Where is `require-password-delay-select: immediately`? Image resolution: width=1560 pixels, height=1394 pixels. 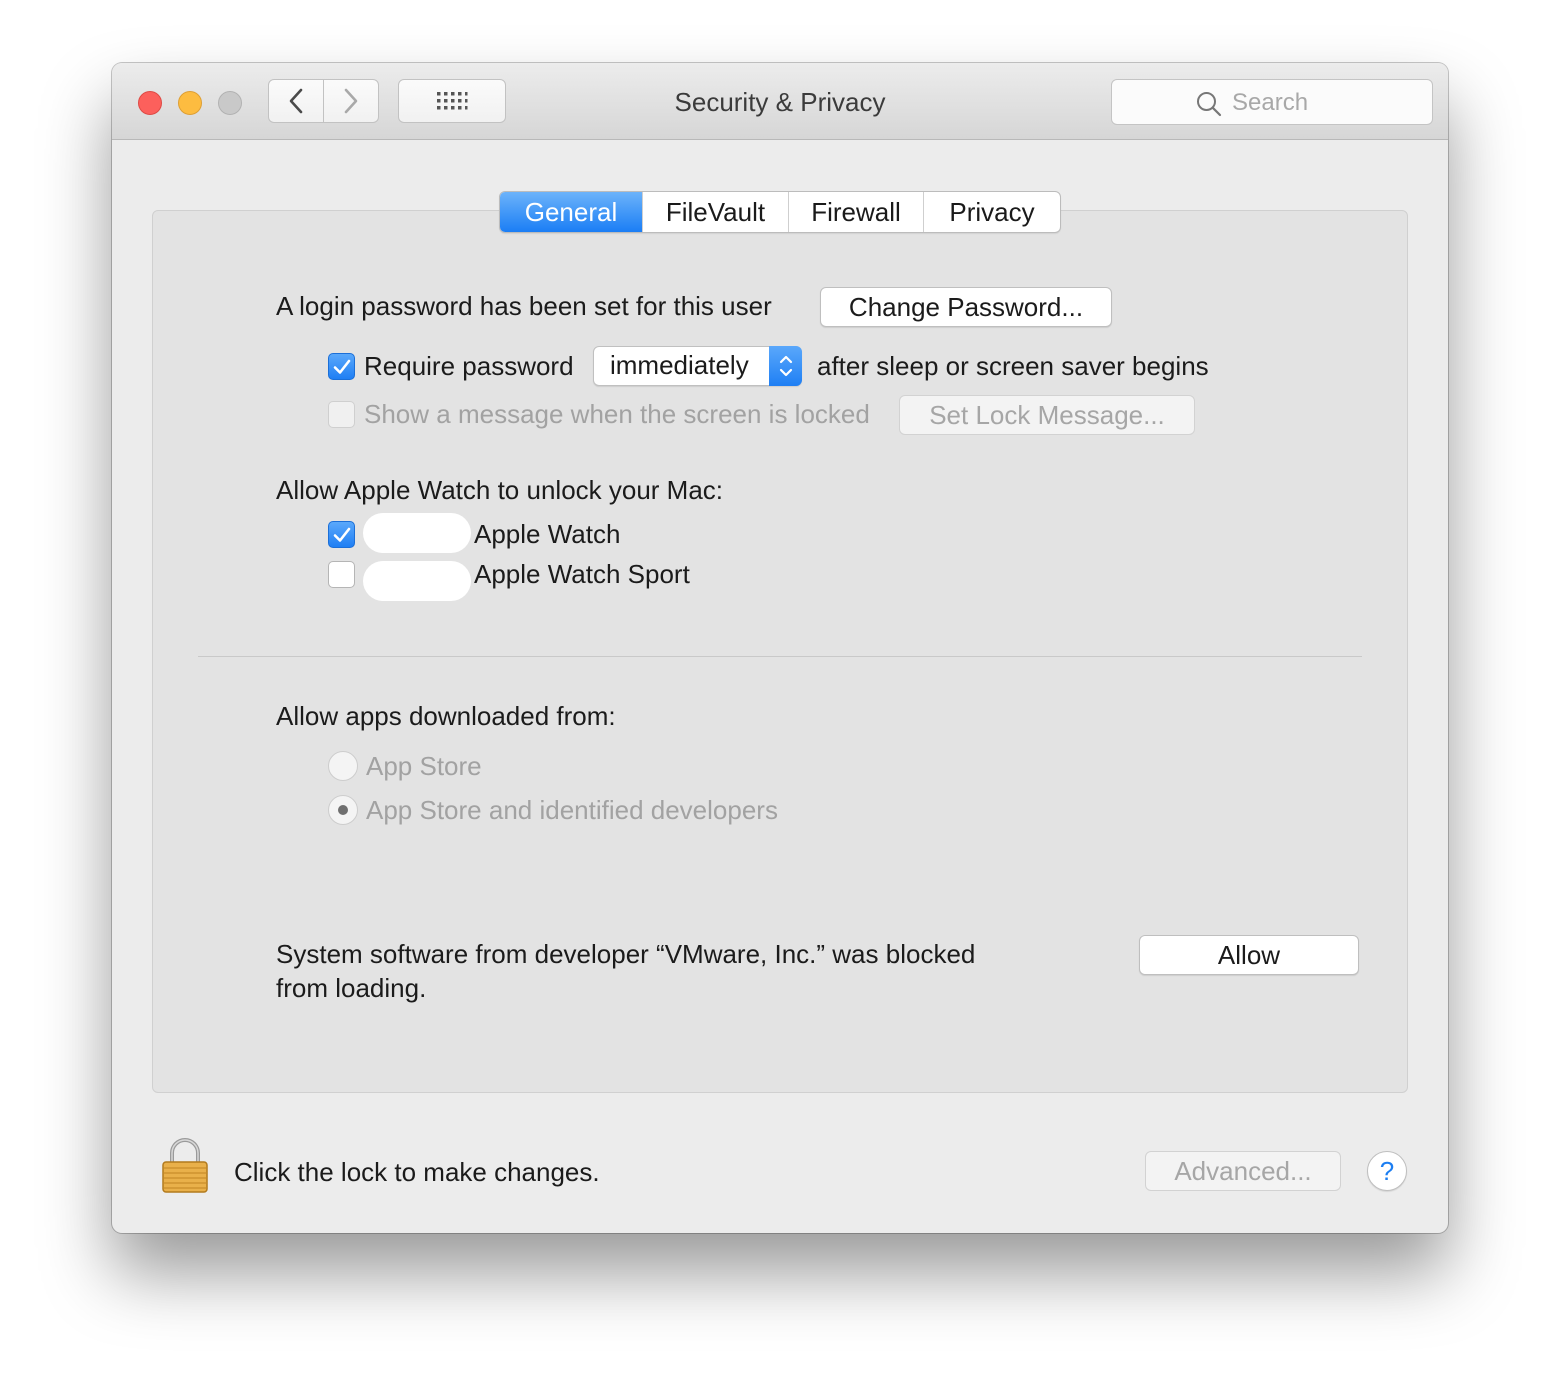 require-password-delay-select: immediately is located at coordinates (697, 366).